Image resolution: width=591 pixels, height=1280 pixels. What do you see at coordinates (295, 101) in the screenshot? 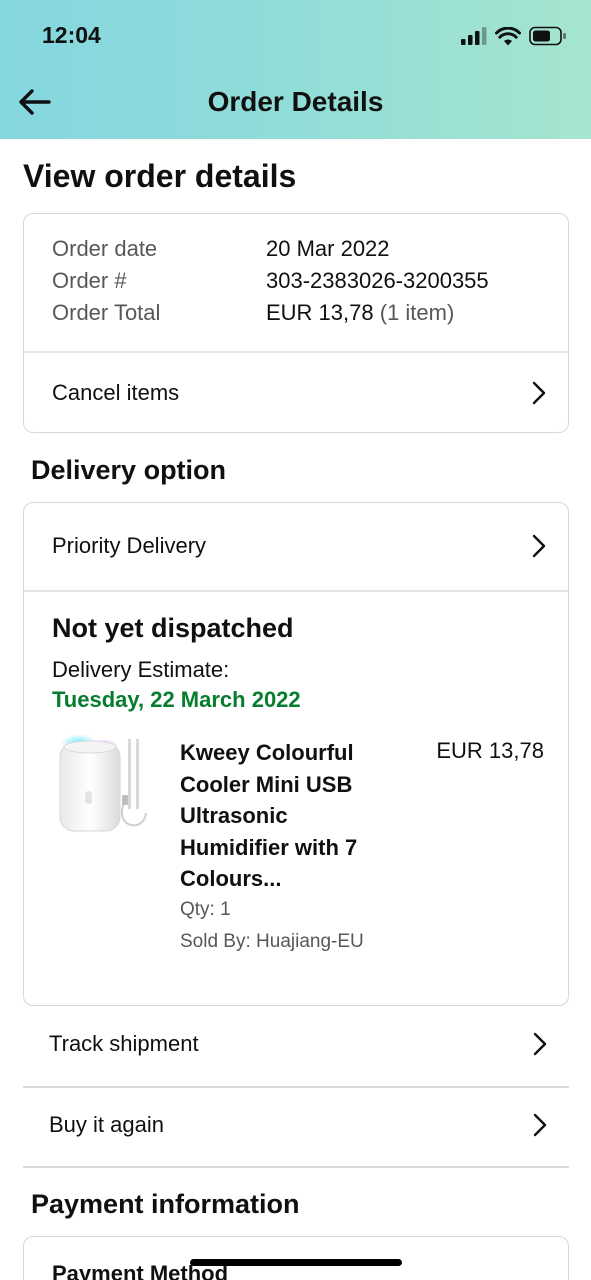
I see `header-title: Order Details` at bounding box center [295, 101].